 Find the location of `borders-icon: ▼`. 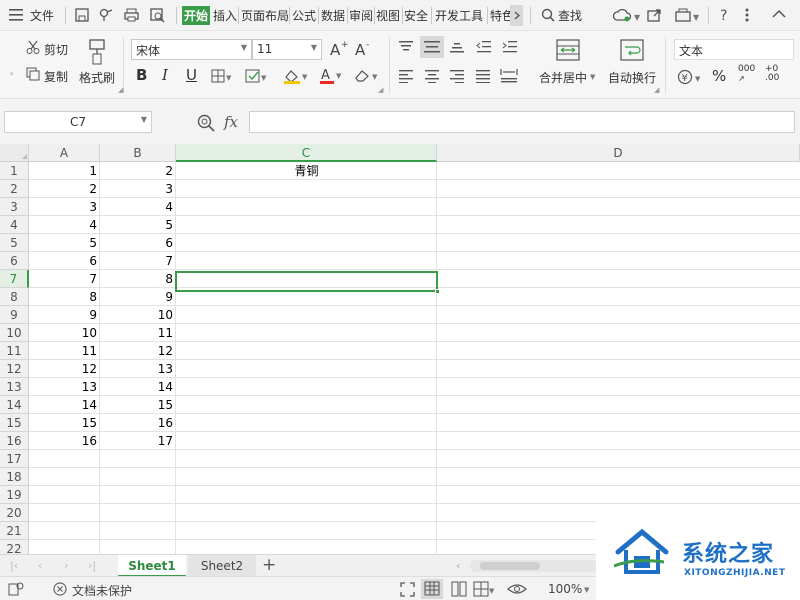

borders-icon: ▼ is located at coordinates (223, 76).